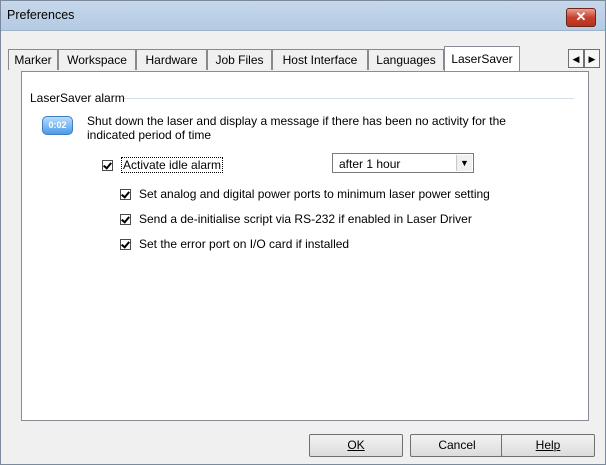 Image resolution: width=606 pixels, height=465 pixels. I want to click on tab-scroll-left-button: ◀, so click(576, 58).